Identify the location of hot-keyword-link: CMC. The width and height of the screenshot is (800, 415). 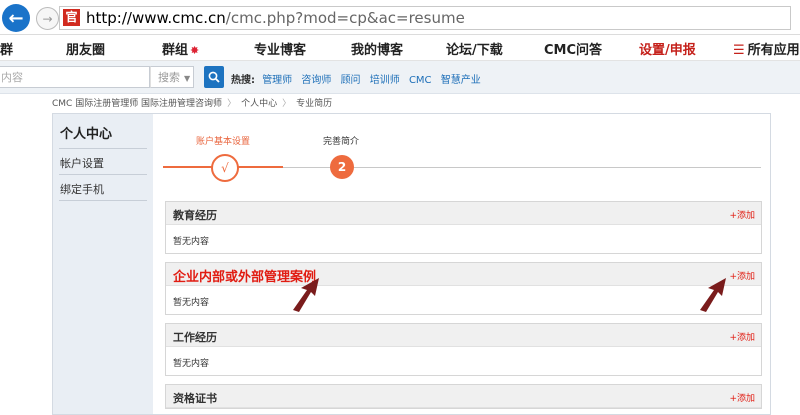
(420, 80).